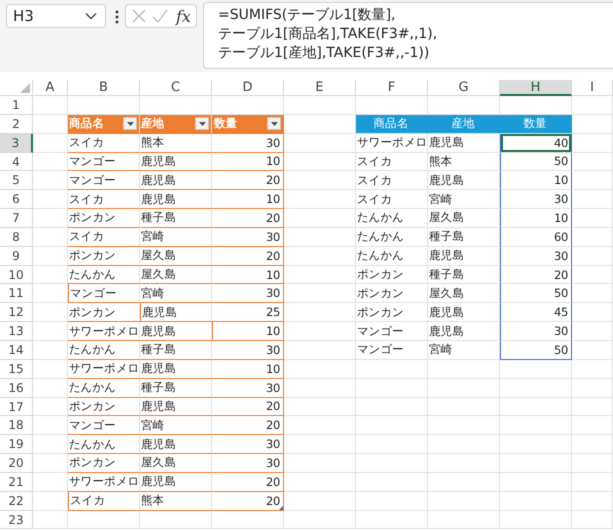 The image size is (613, 530). Describe the element at coordinates (16, 444) in the screenshot. I see `row-header: 19` at that location.